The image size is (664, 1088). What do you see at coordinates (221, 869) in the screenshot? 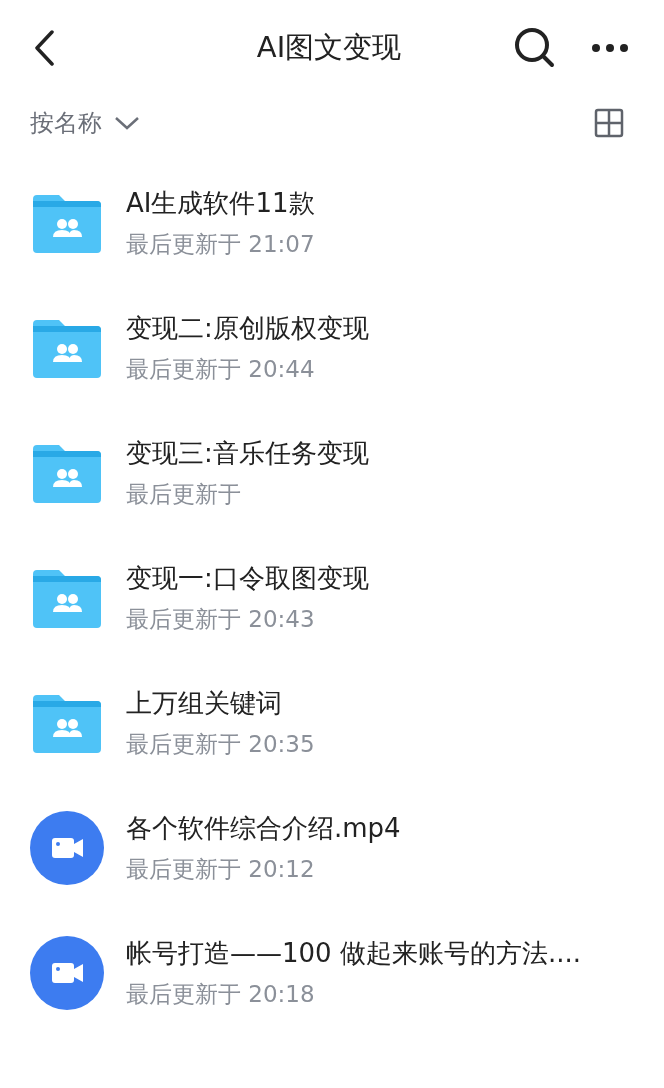
I see `updated-time: 最后更新于 20:12` at bounding box center [221, 869].